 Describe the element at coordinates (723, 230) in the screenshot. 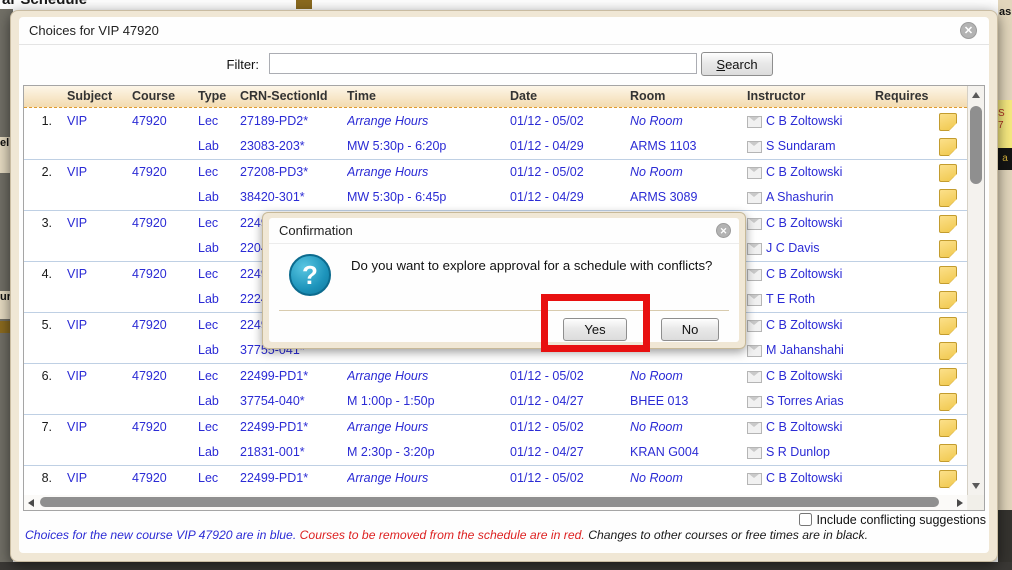

I see `confirmation-close-icon: ✕` at that location.